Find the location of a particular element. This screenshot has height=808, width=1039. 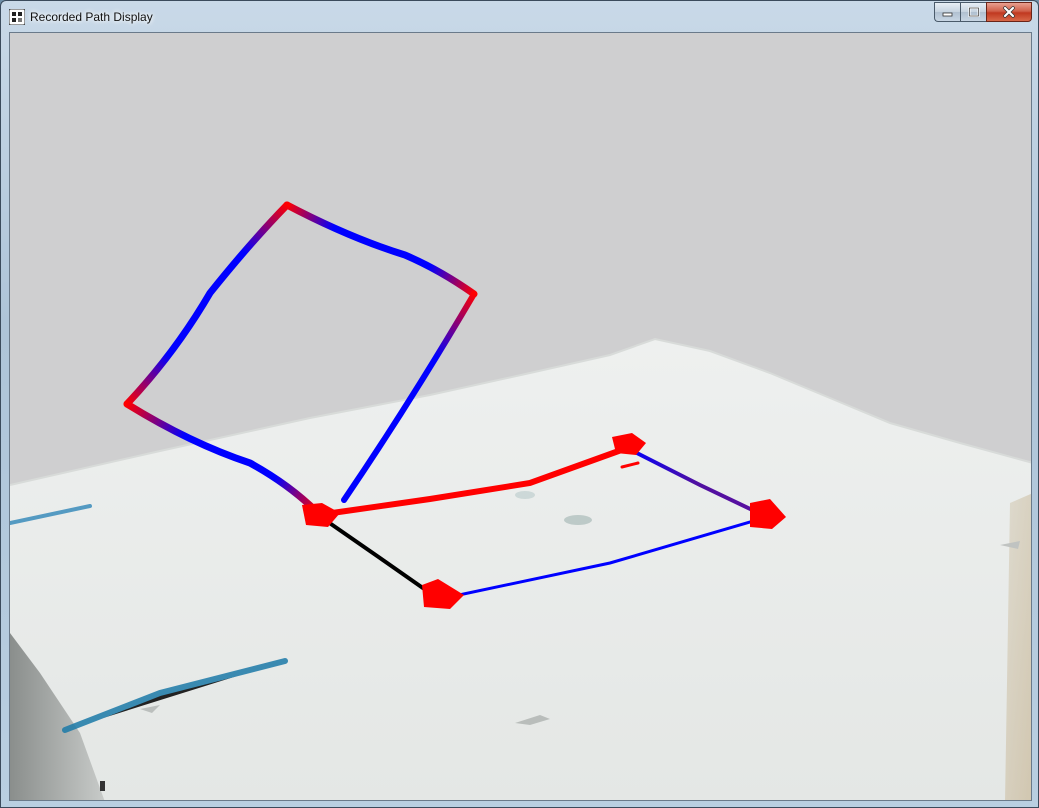

caption-buttons is located at coordinates (983, 12).